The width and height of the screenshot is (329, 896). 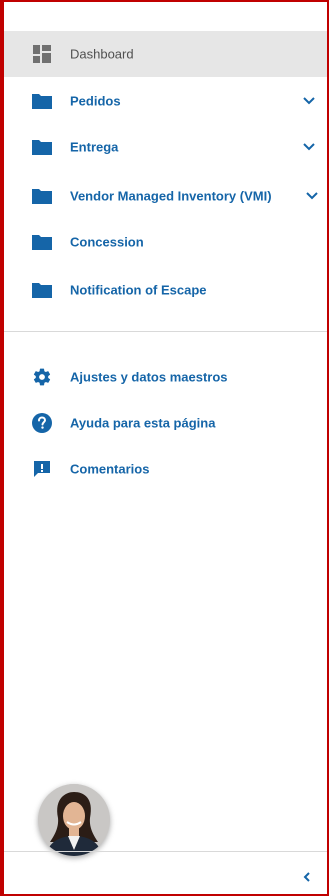 What do you see at coordinates (165, 242) in the screenshot?
I see `sidebar-item-concession: Concession` at bounding box center [165, 242].